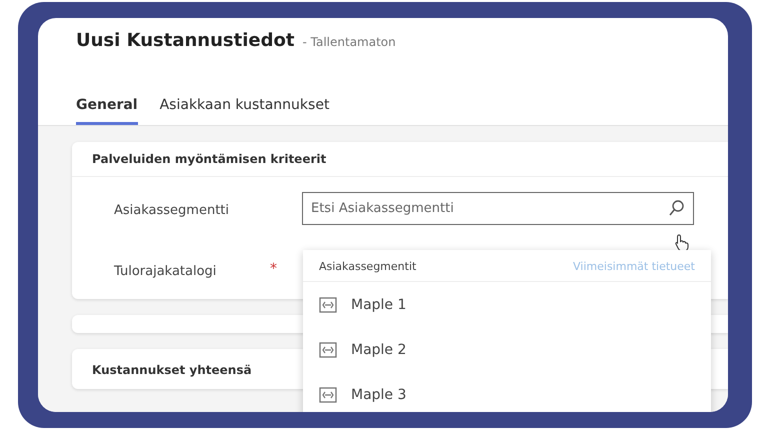 The width and height of the screenshot is (764, 431). I want to click on required-mark: *, so click(273, 269).